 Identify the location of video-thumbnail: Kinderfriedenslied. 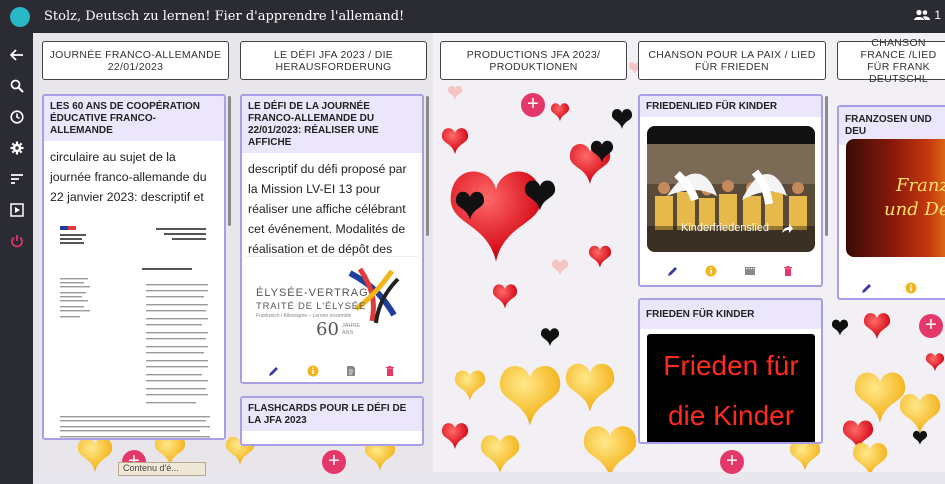
(731, 189).